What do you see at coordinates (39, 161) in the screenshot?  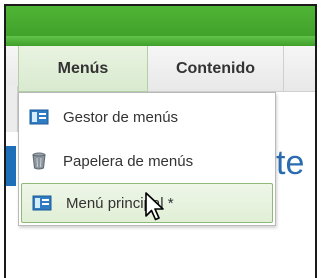 I see `trash-icon` at bounding box center [39, 161].